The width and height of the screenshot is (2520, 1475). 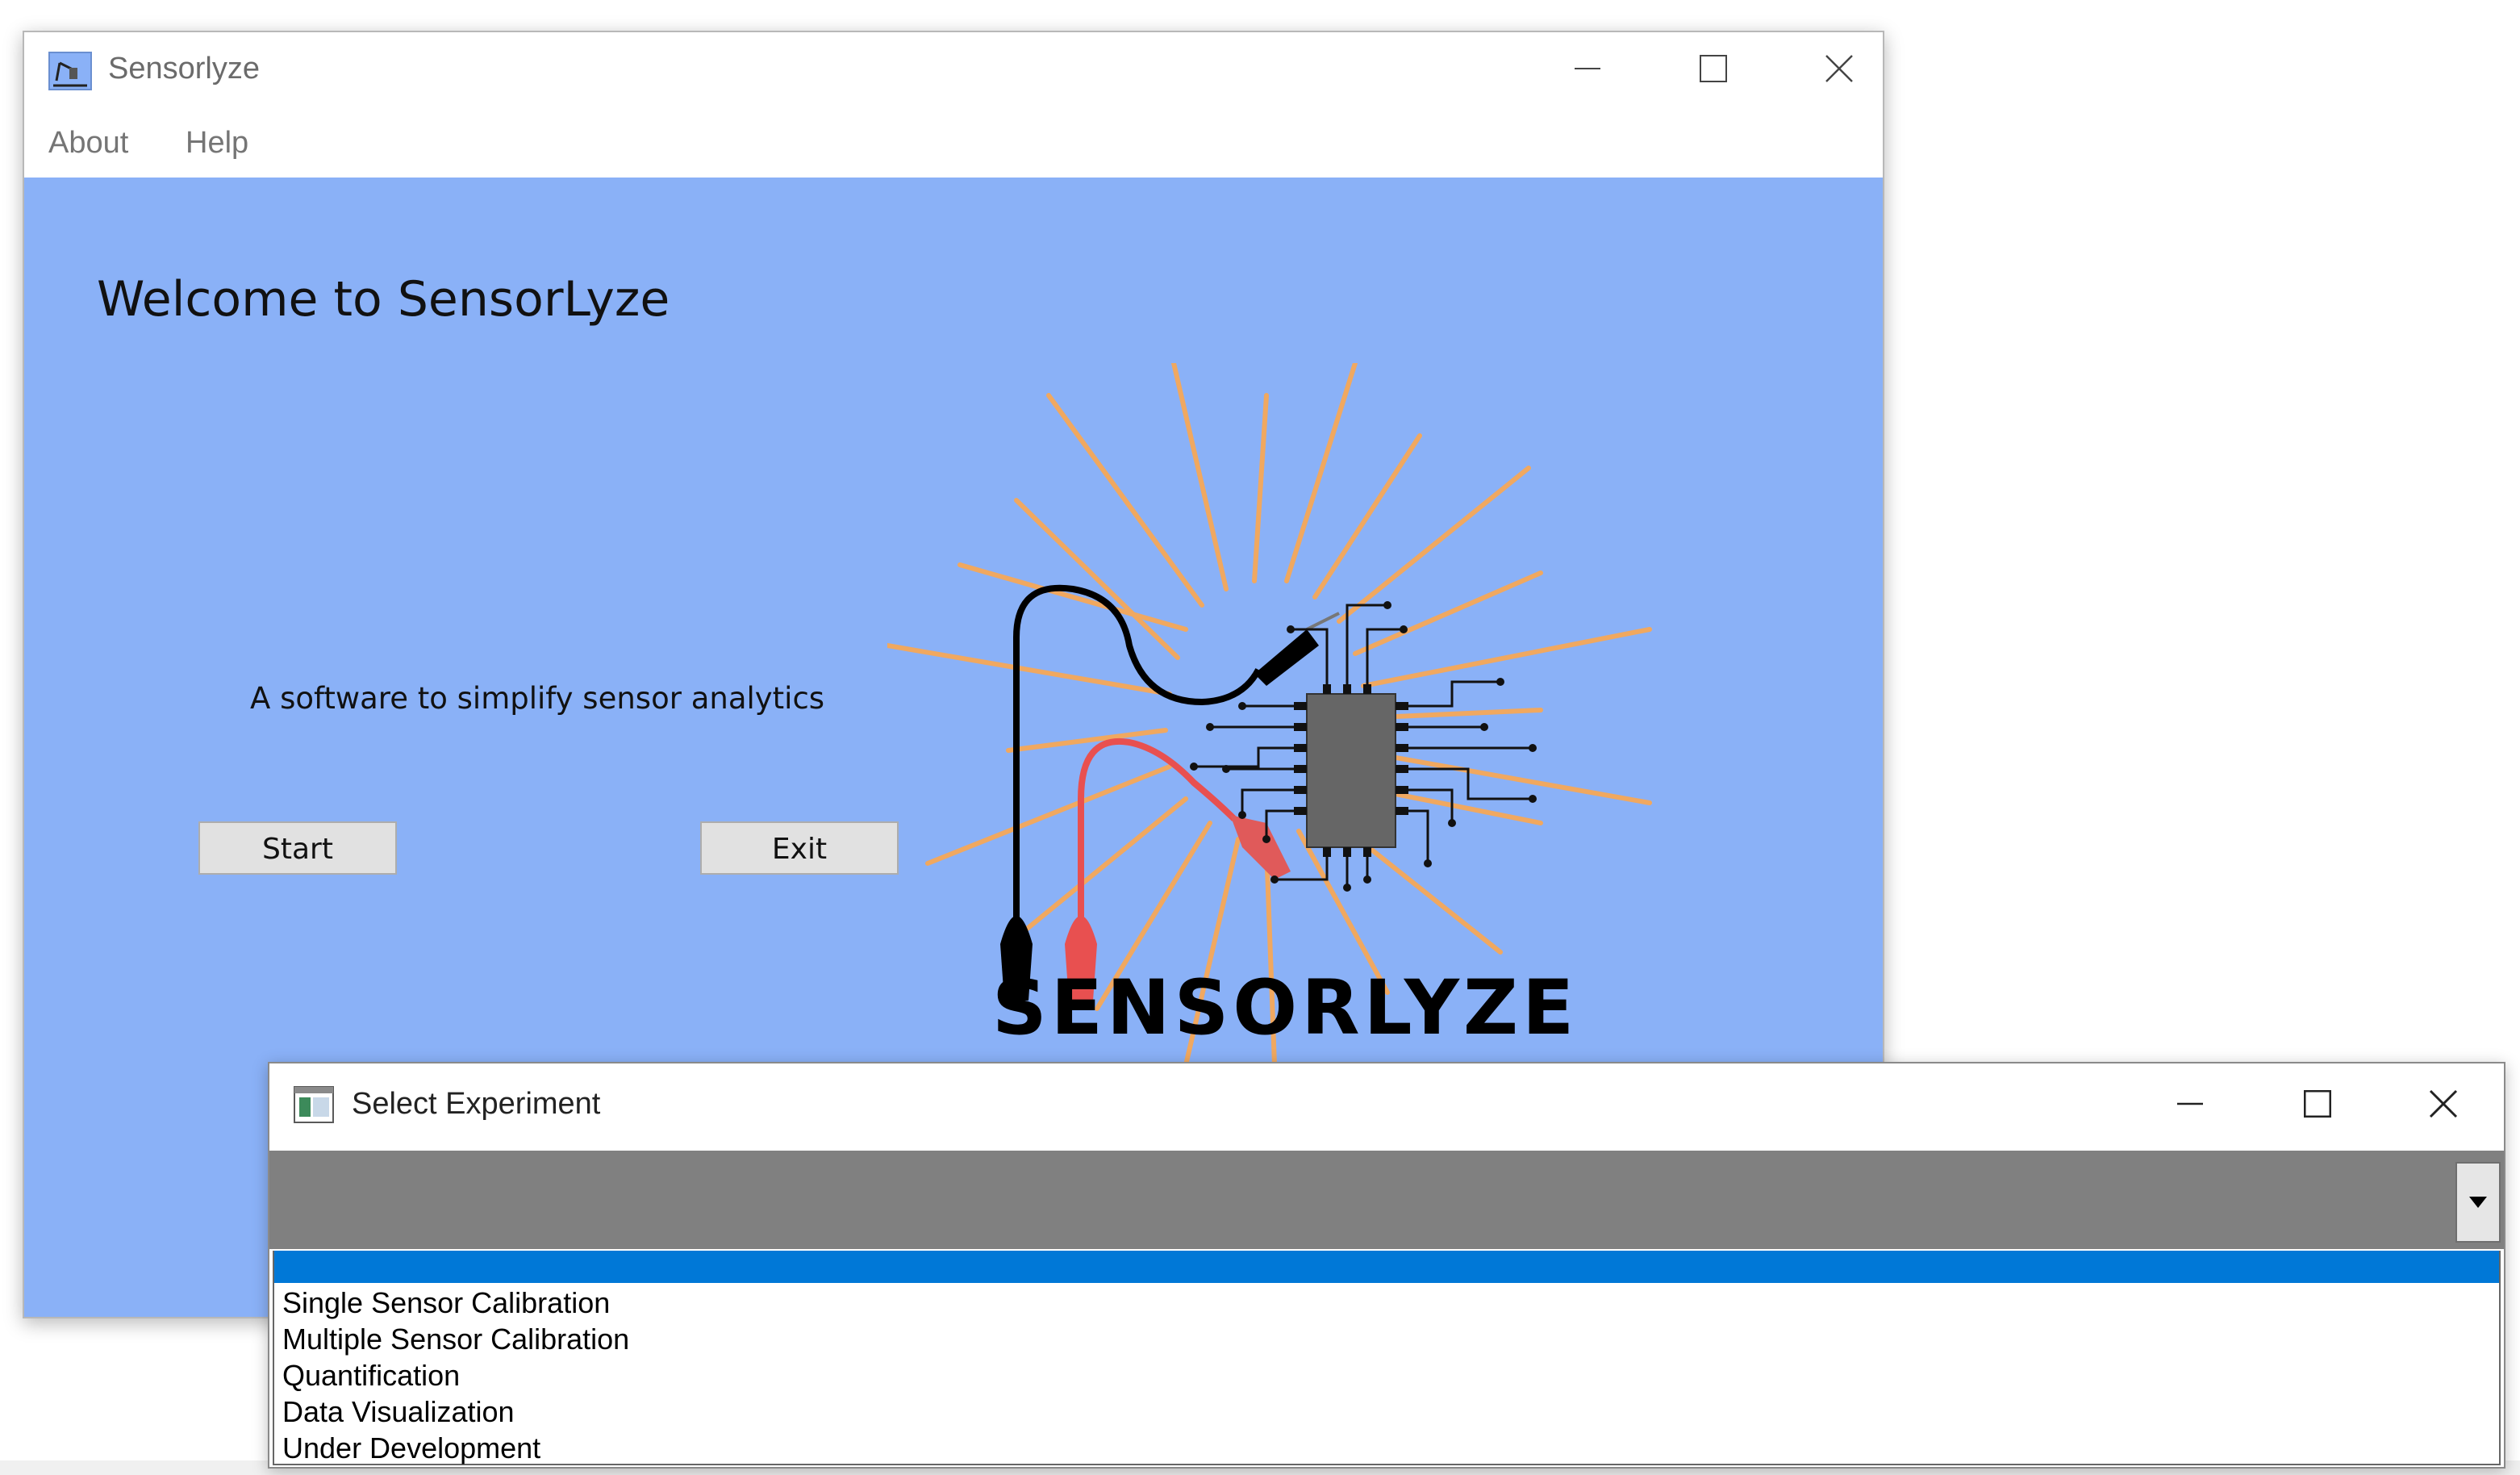 What do you see at coordinates (799, 848) in the screenshot?
I see `exit-button: Exit` at bounding box center [799, 848].